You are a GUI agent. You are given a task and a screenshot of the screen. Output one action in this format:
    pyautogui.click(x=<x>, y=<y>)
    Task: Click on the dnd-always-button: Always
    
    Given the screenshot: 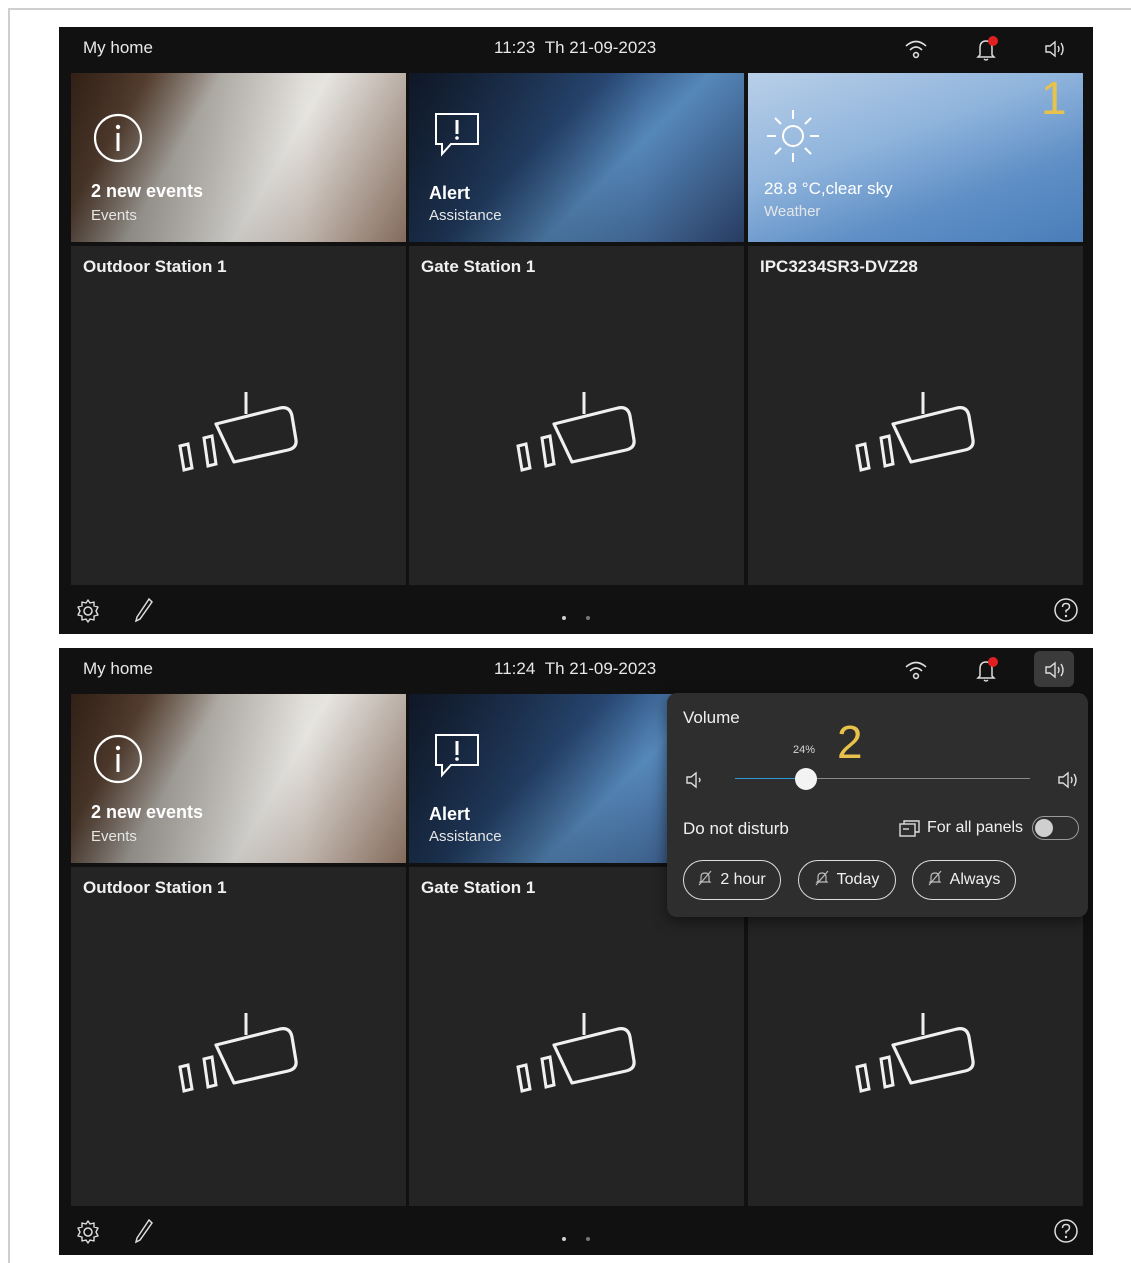 What is the action you would take?
    pyautogui.click(x=964, y=880)
    